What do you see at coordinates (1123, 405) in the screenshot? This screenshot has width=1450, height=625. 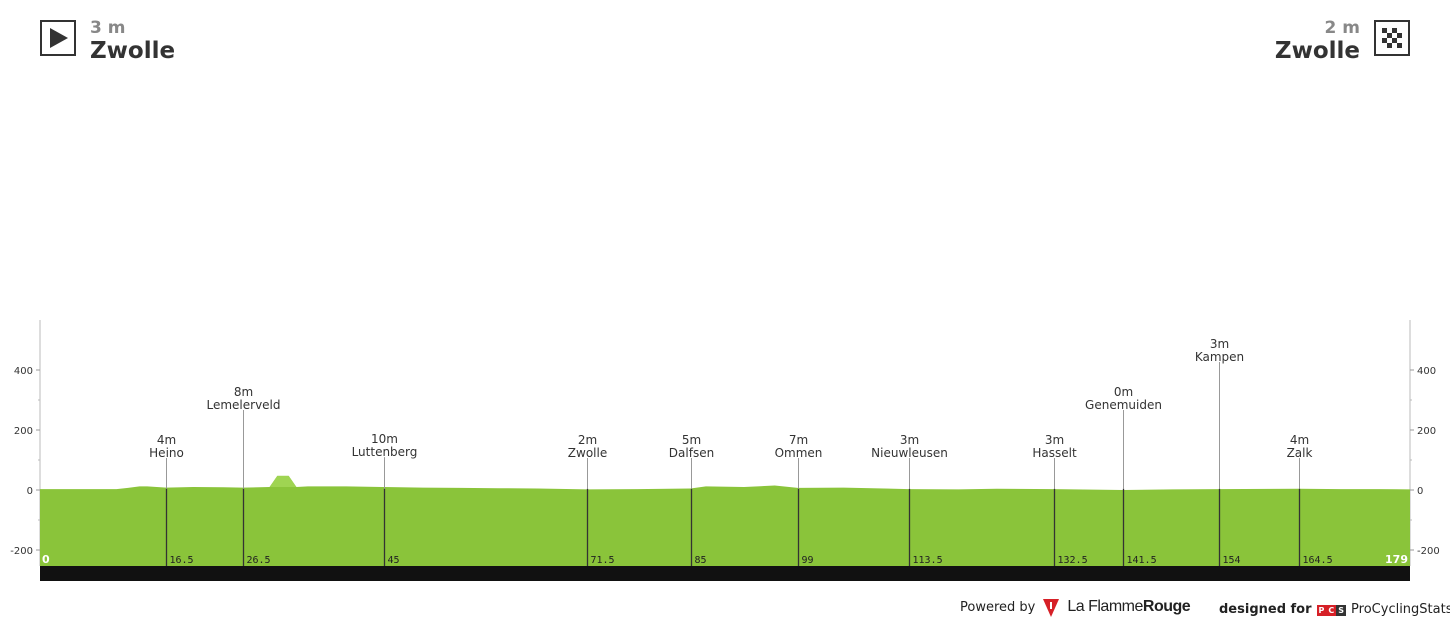 I see `waypoint-name: Genemuiden` at bounding box center [1123, 405].